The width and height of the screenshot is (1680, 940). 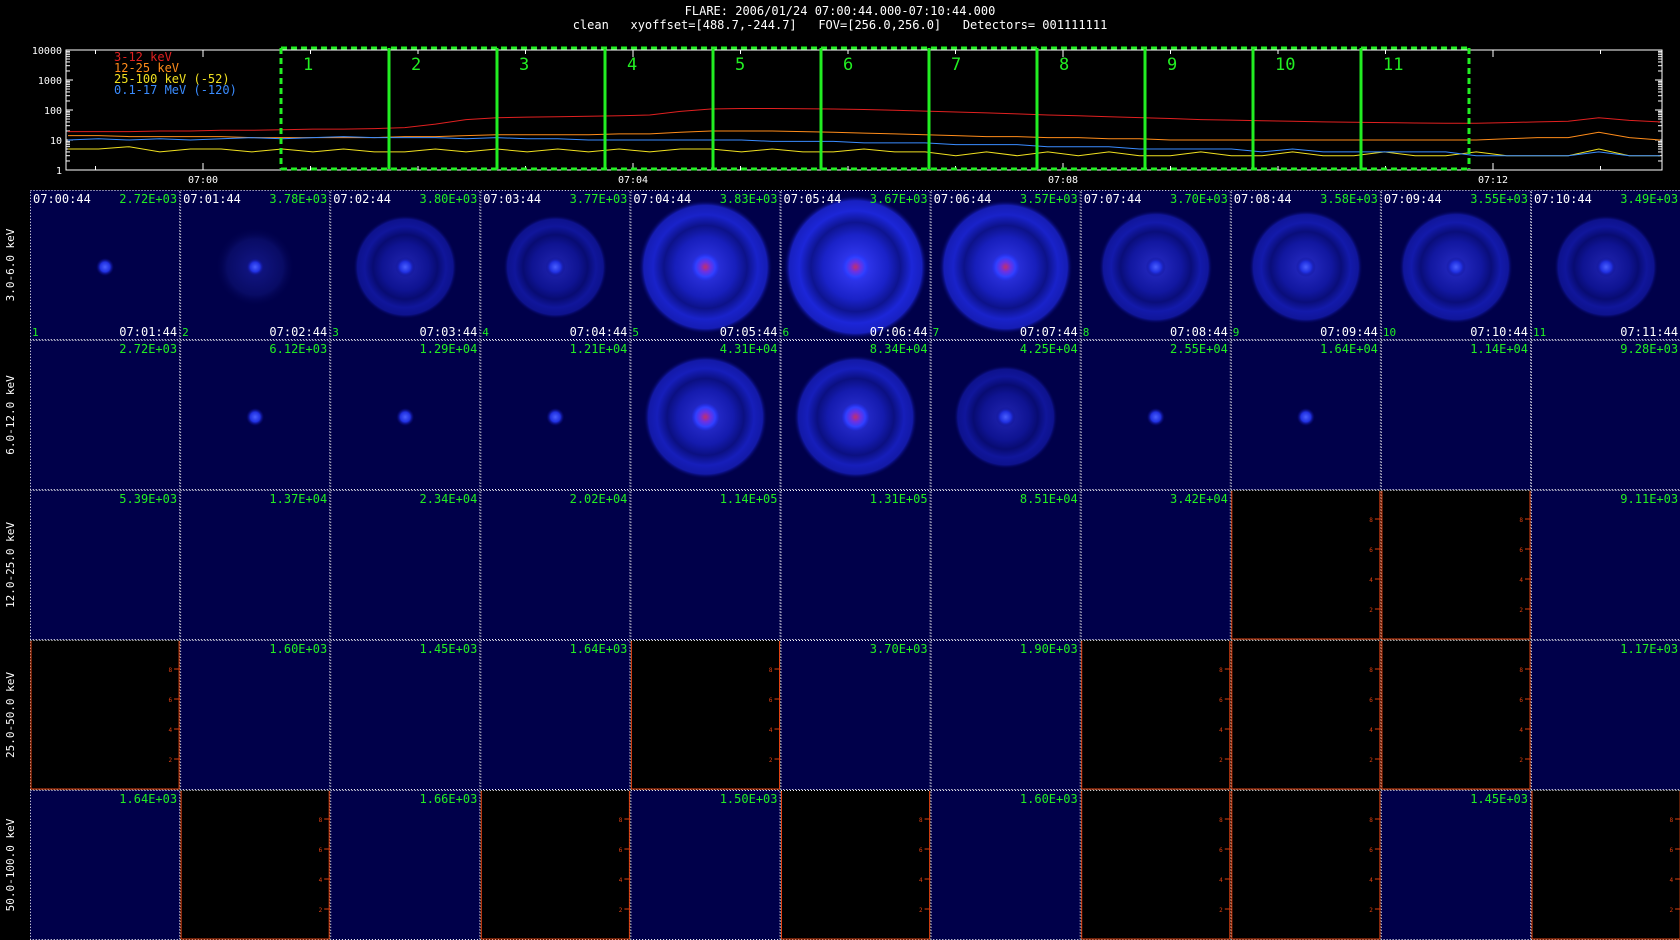 I want to click on image-start-time: 07:06:44, so click(x=963, y=199).